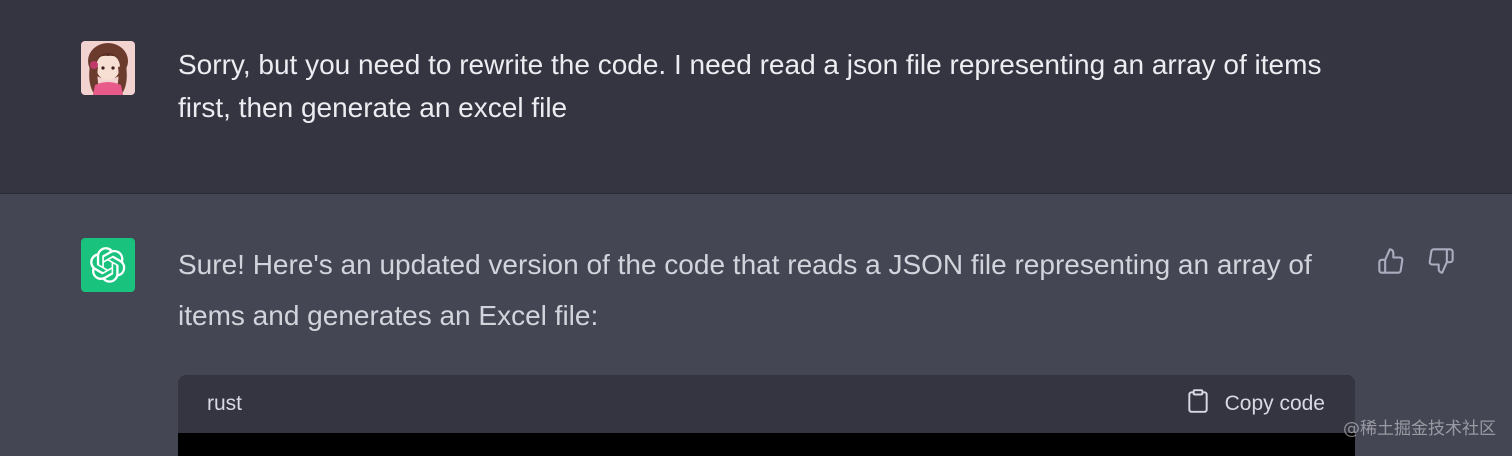 The height and width of the screenshot is (456, 1512). Describe the element at coordinates (1441, 261) in the screenshot. I see `thumbs-down-icon` at that location.